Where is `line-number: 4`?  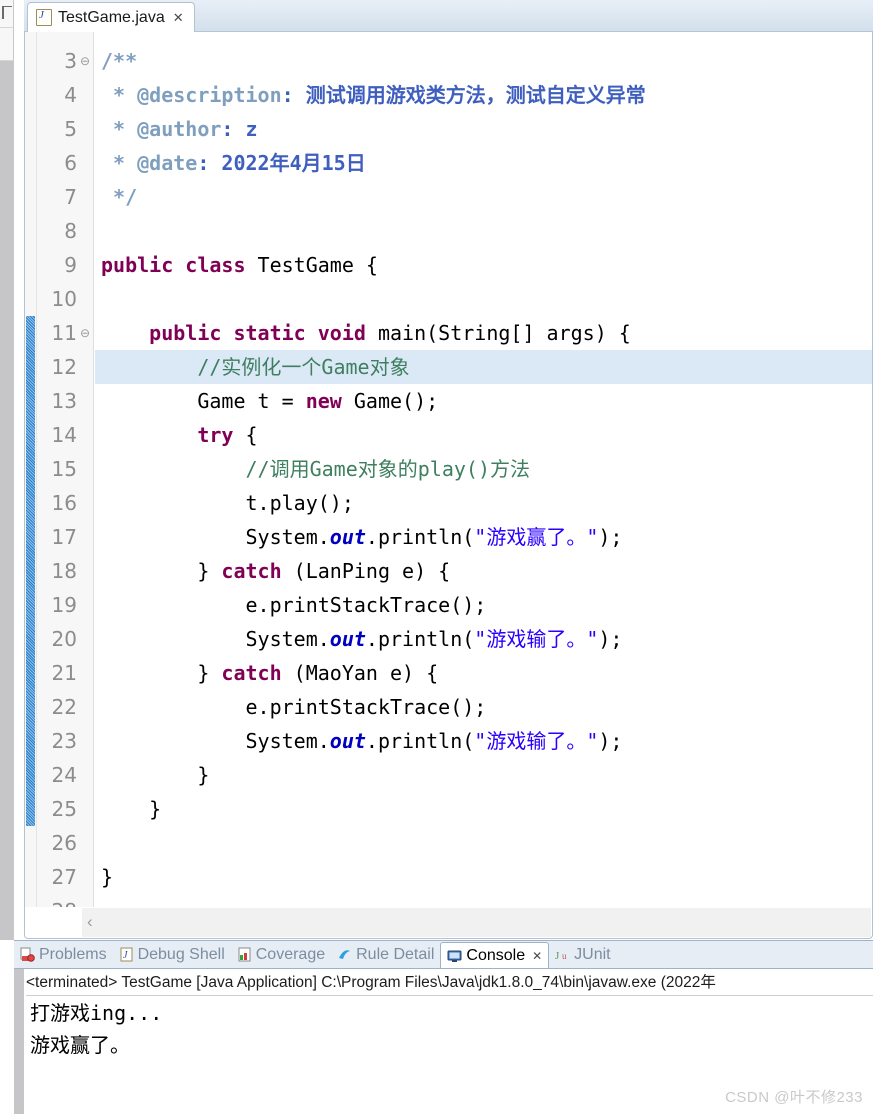
line-number: 4 is located at coordinates (70, 95).